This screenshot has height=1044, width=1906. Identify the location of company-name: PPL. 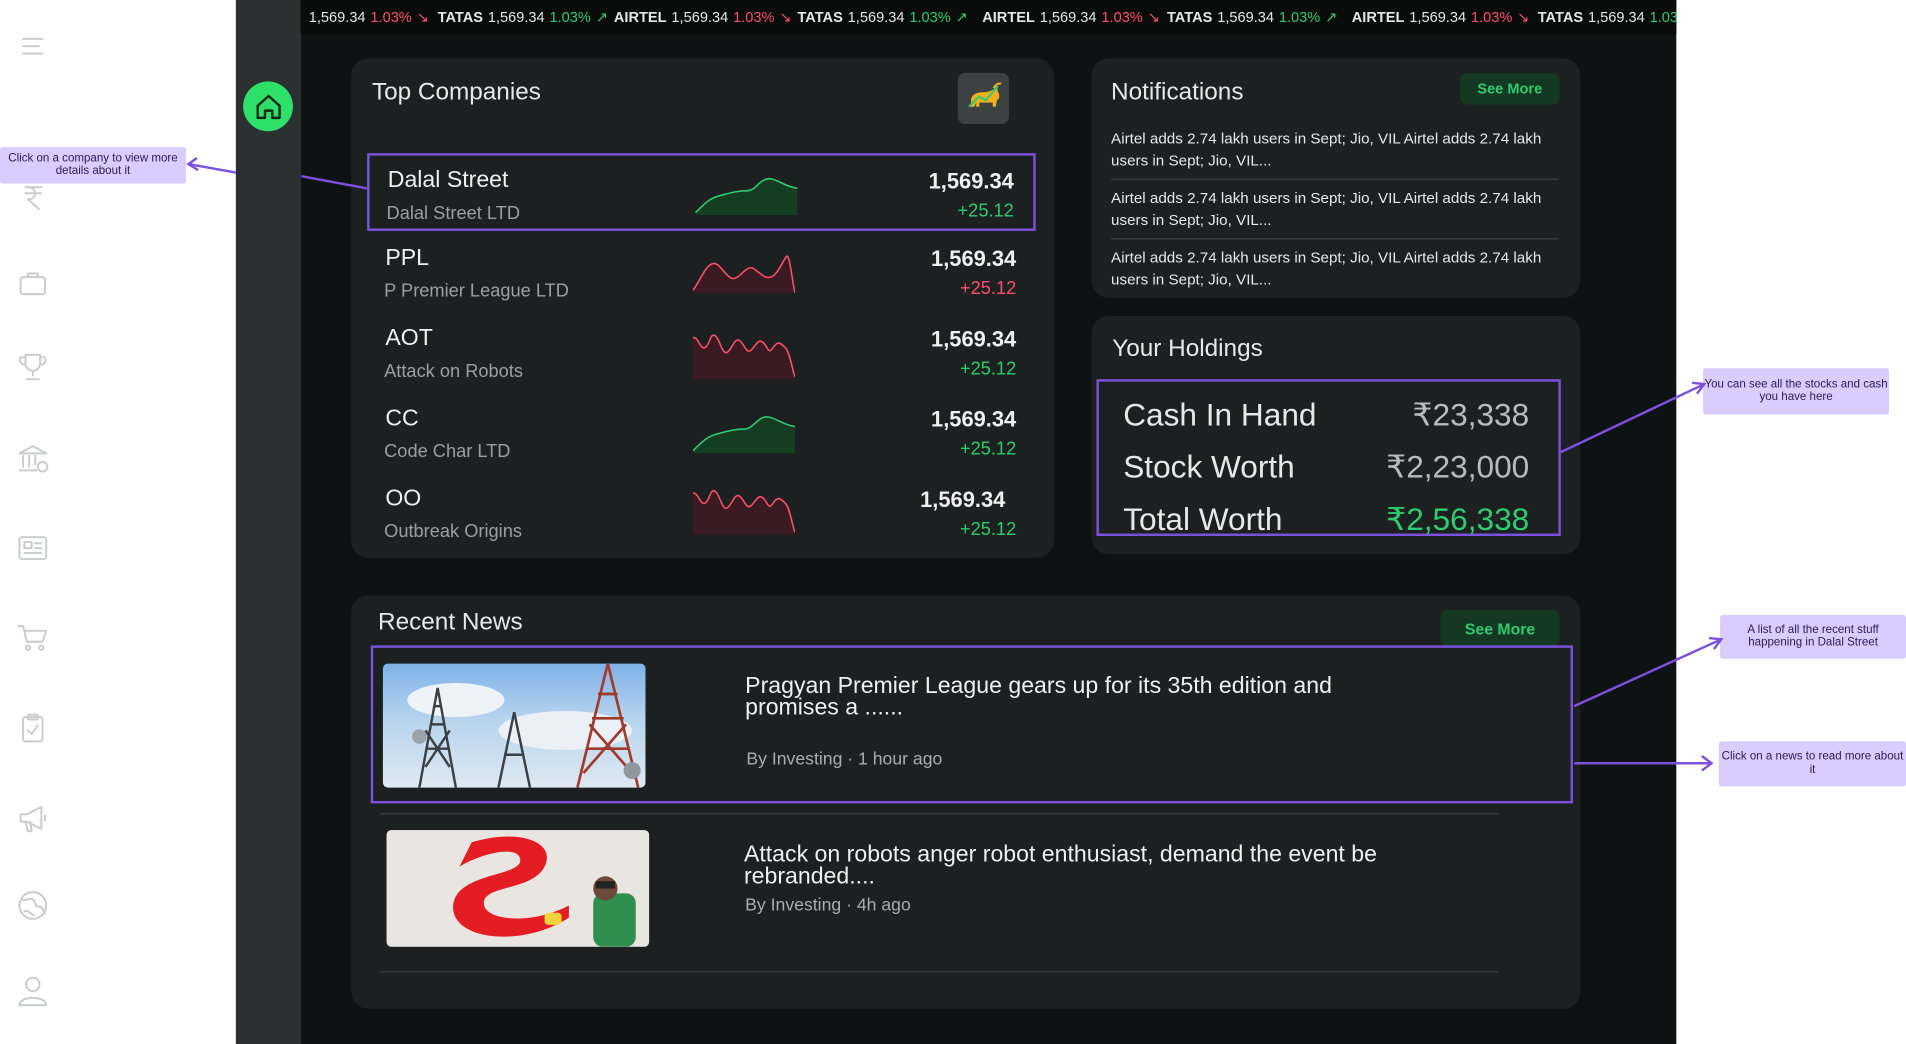
(407, 258).